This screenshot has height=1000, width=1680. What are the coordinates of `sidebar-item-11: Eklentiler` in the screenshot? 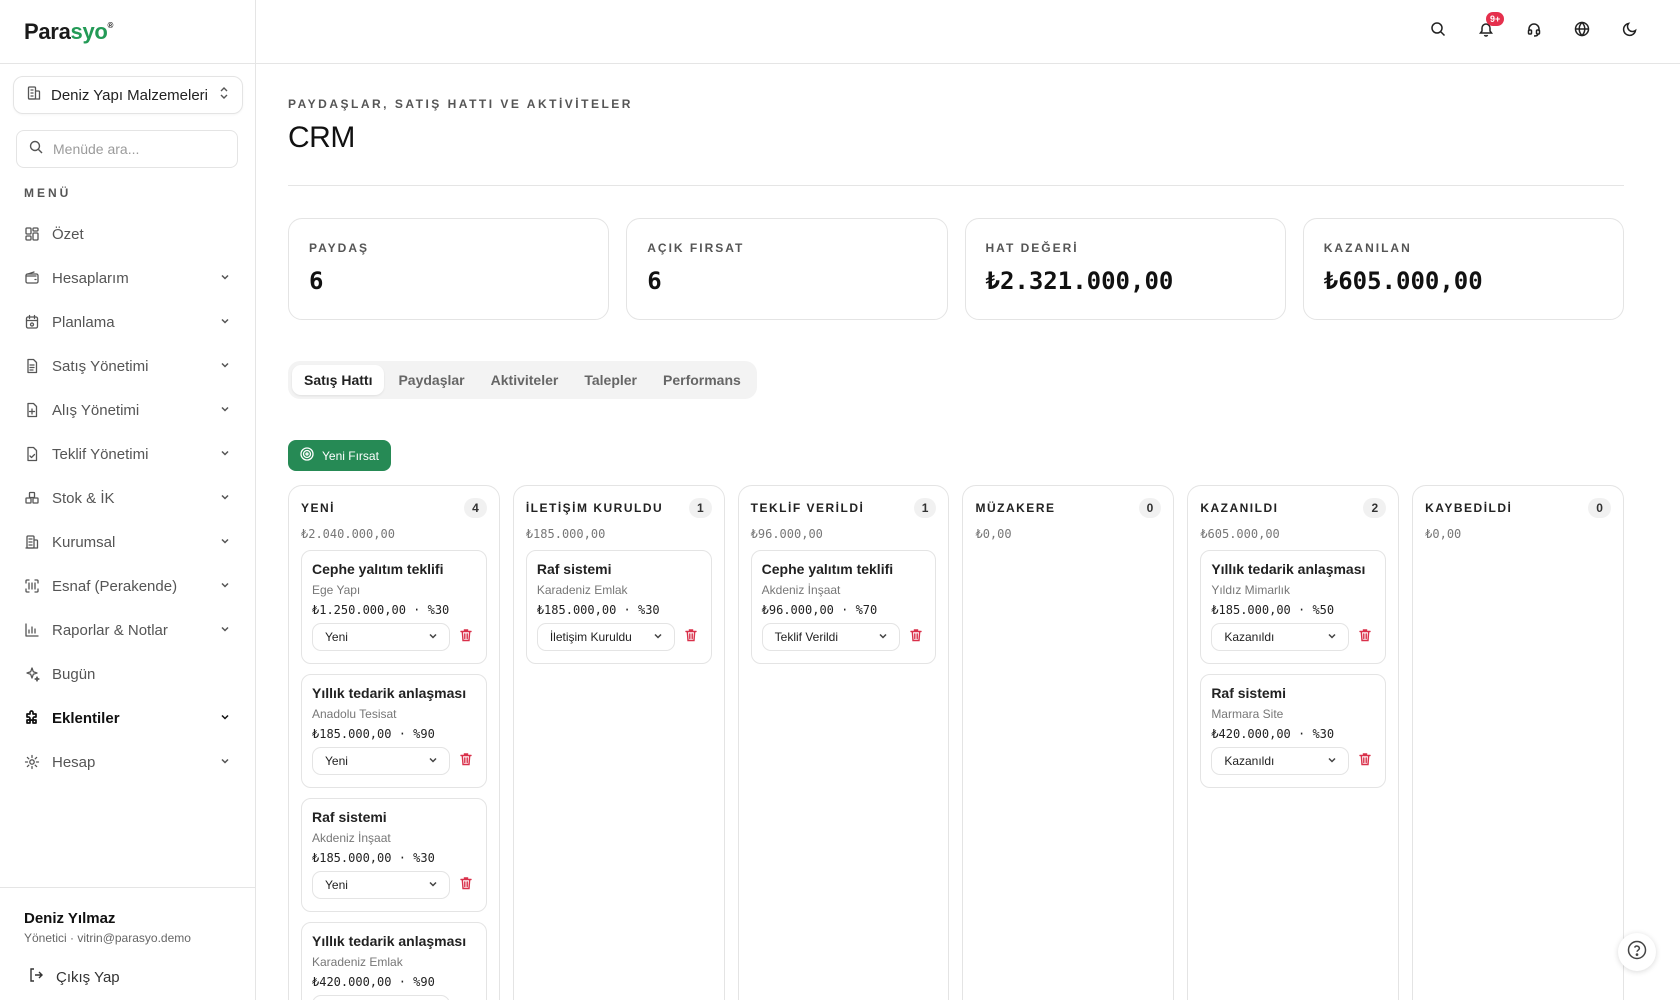 It's located at (127, 718).